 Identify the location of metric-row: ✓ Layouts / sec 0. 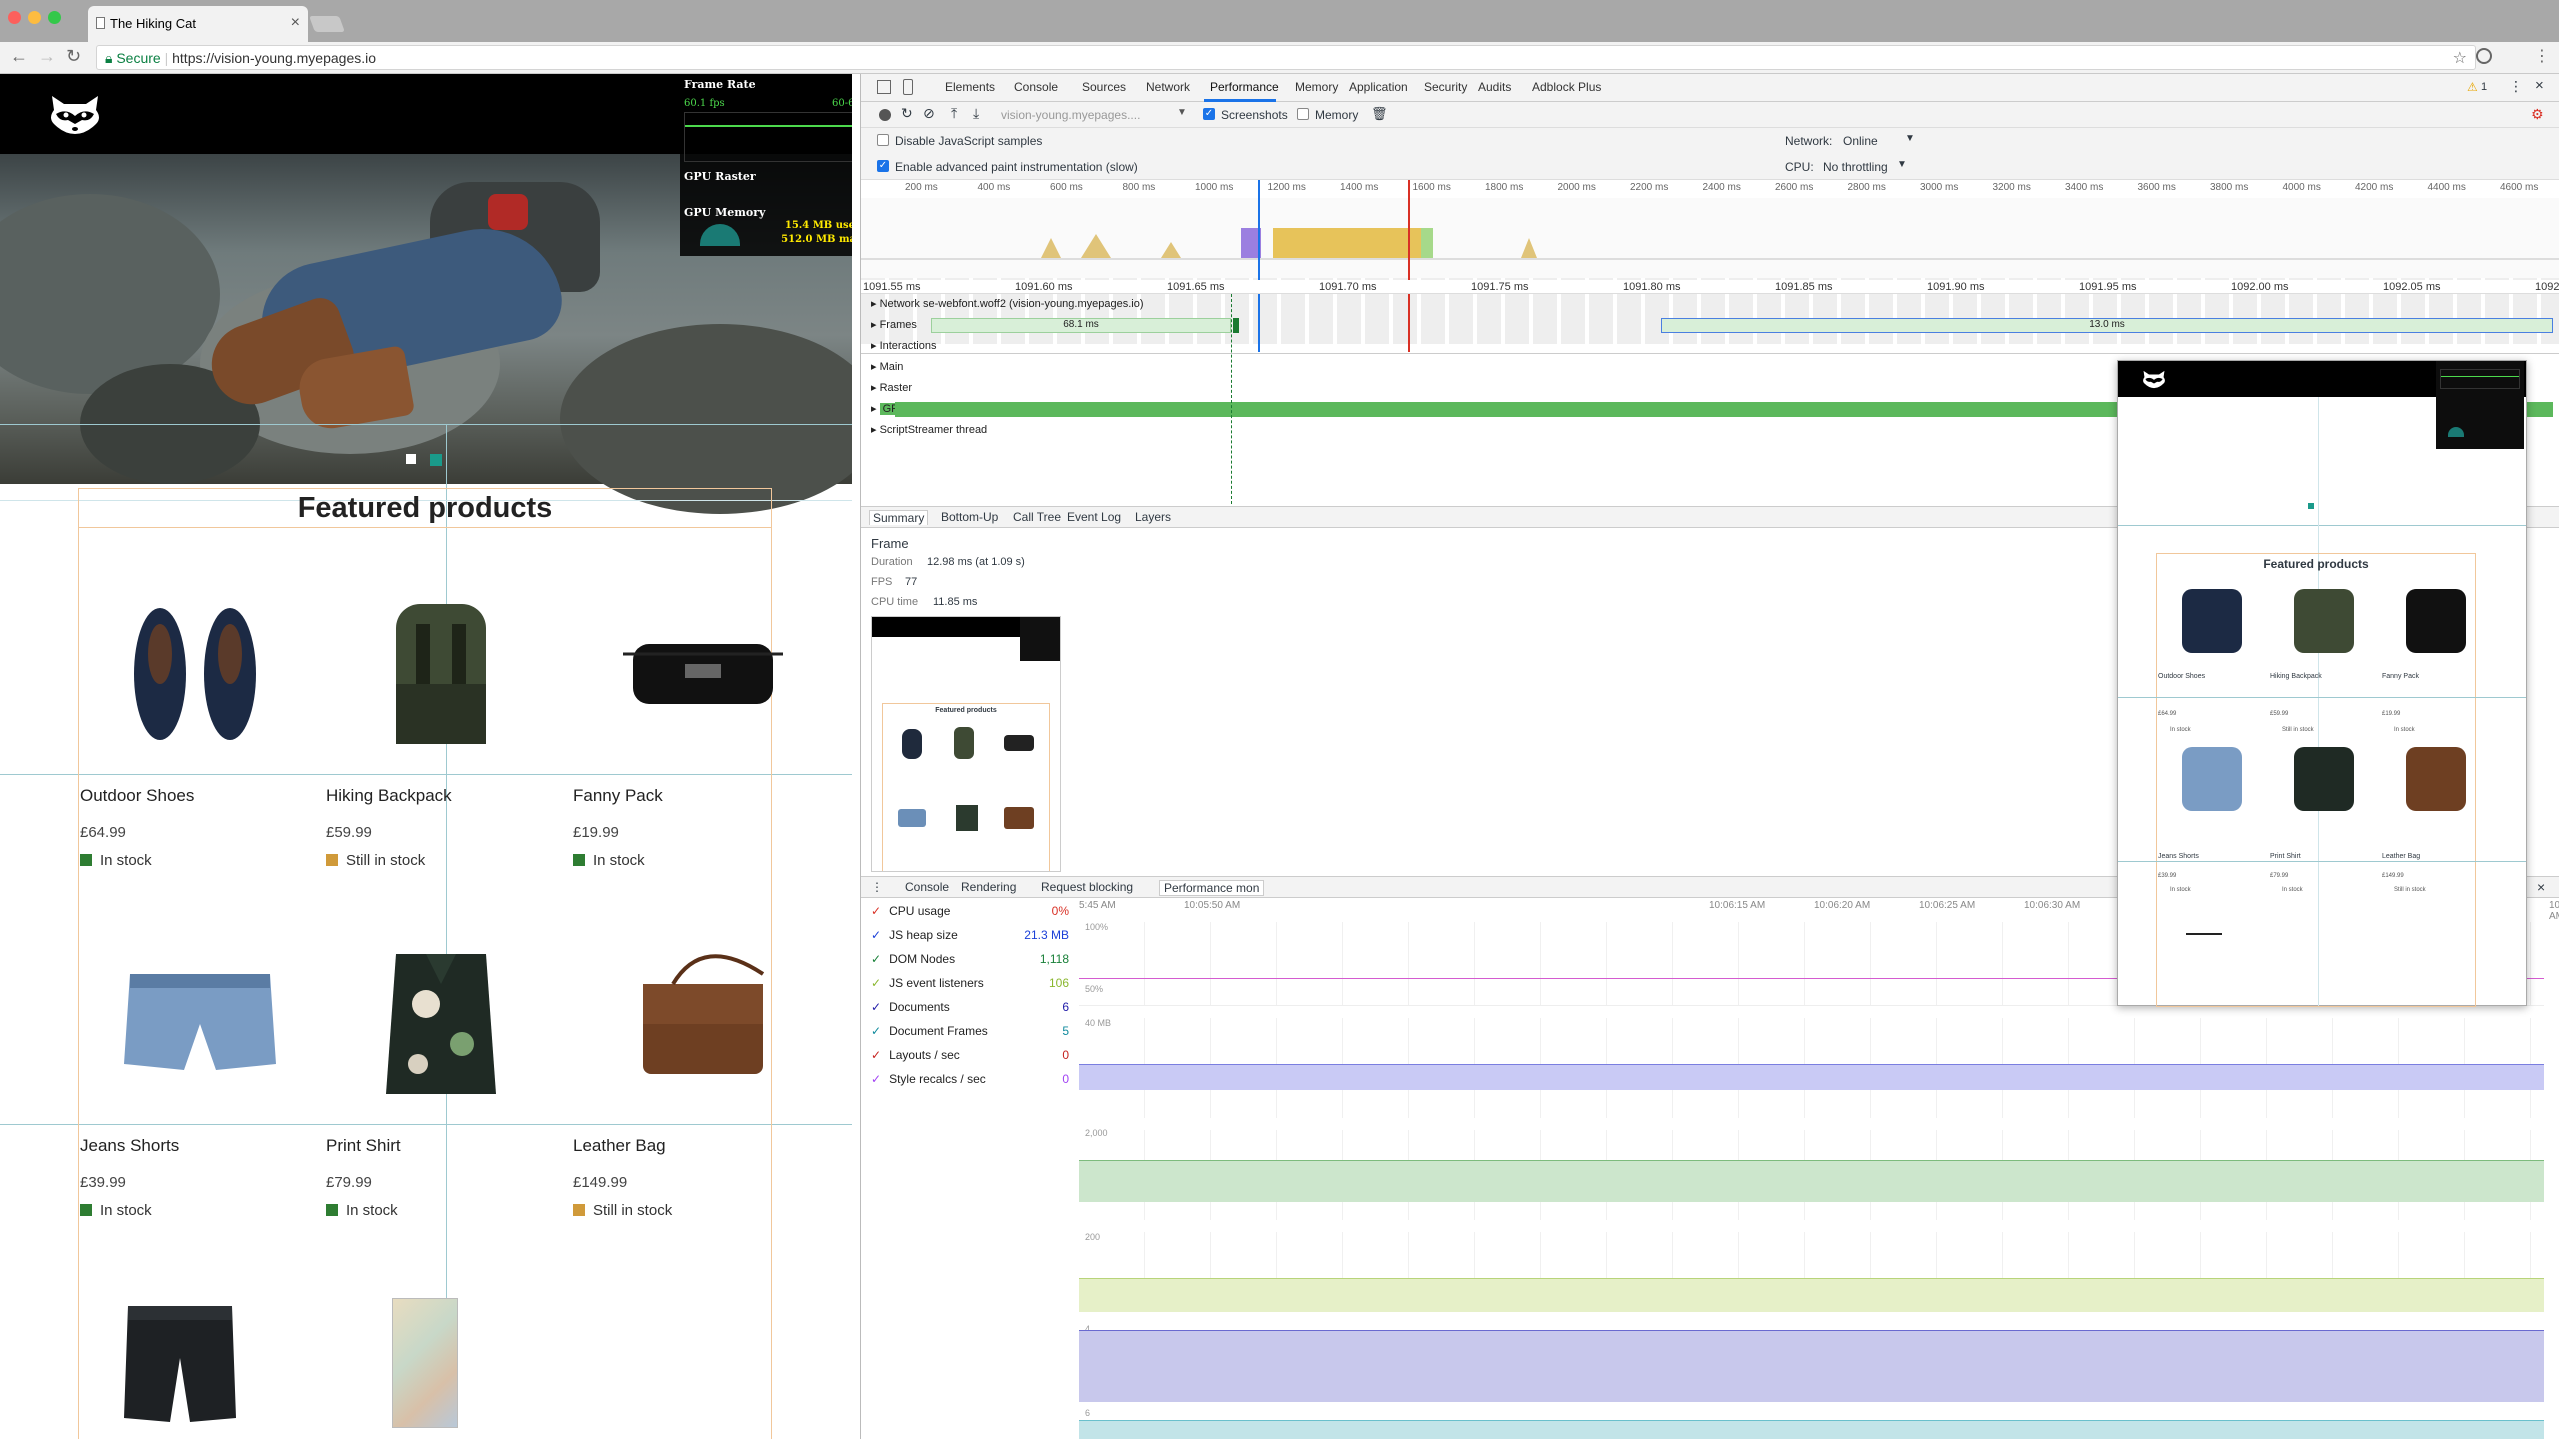
(970, 1058).